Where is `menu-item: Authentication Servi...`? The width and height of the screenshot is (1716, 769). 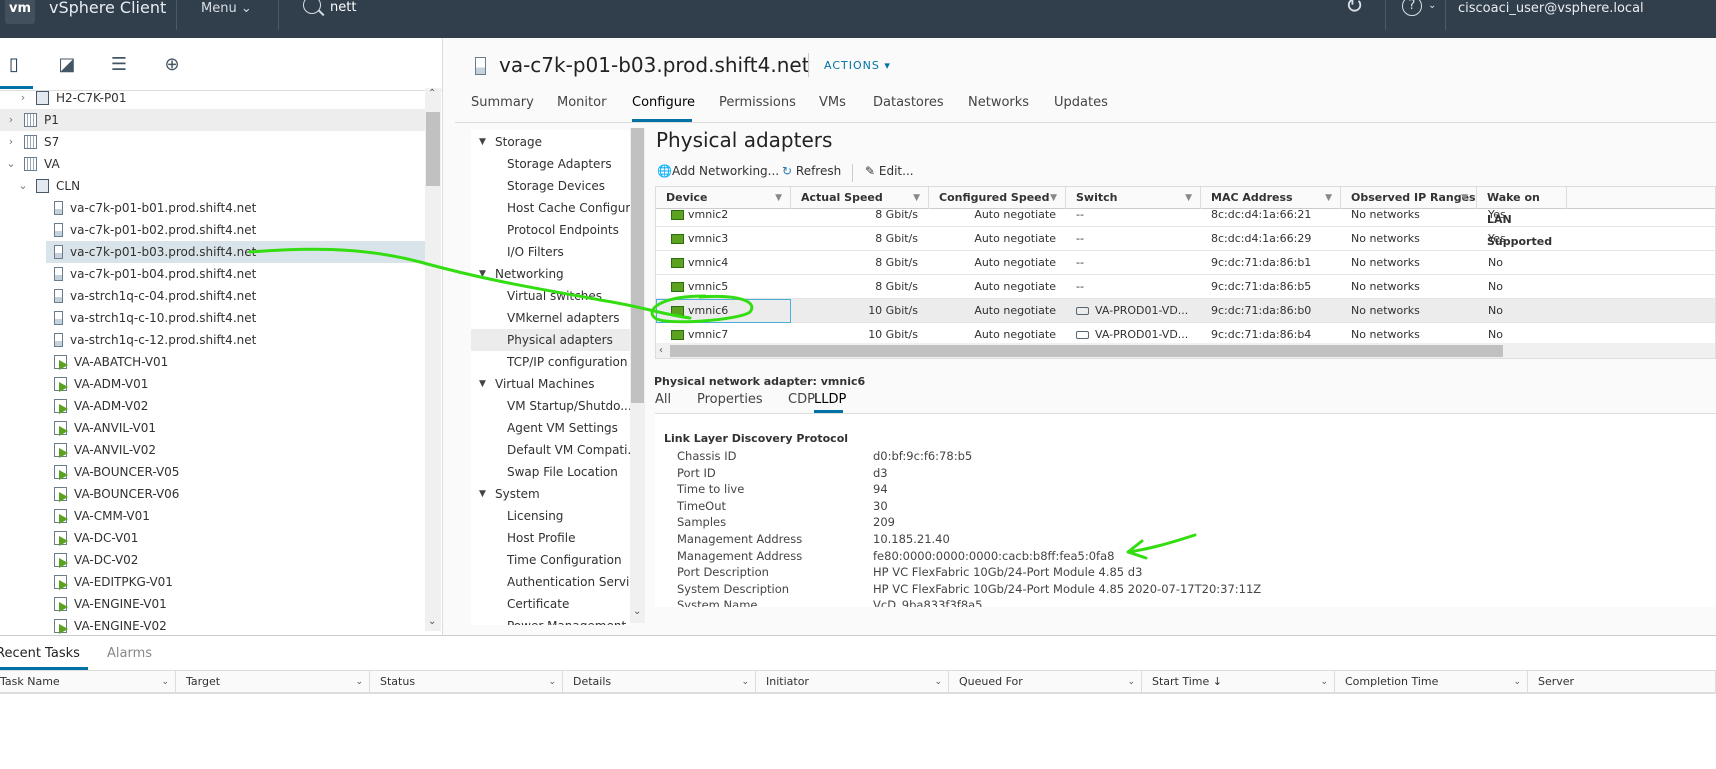 menu-item: Authentication Servi... is located at coordinates (550, 582).